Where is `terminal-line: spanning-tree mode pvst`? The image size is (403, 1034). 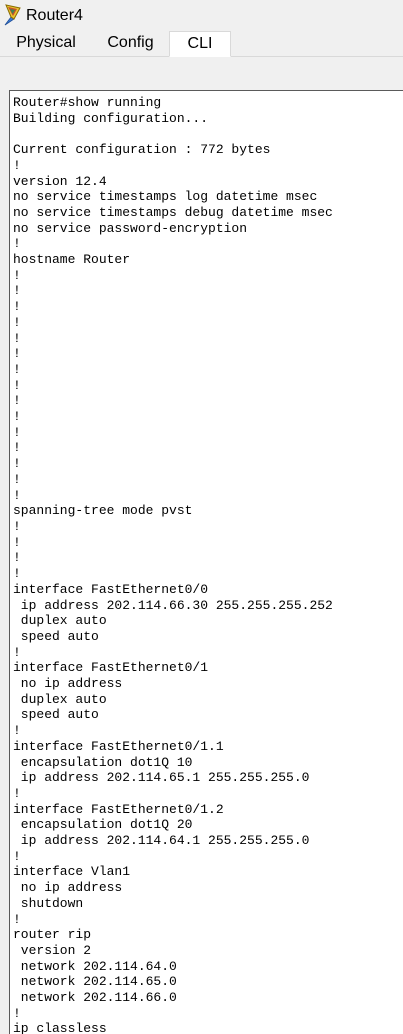 terminal-line: spanning-tree mode pvst is located at coordinates (103, 511).